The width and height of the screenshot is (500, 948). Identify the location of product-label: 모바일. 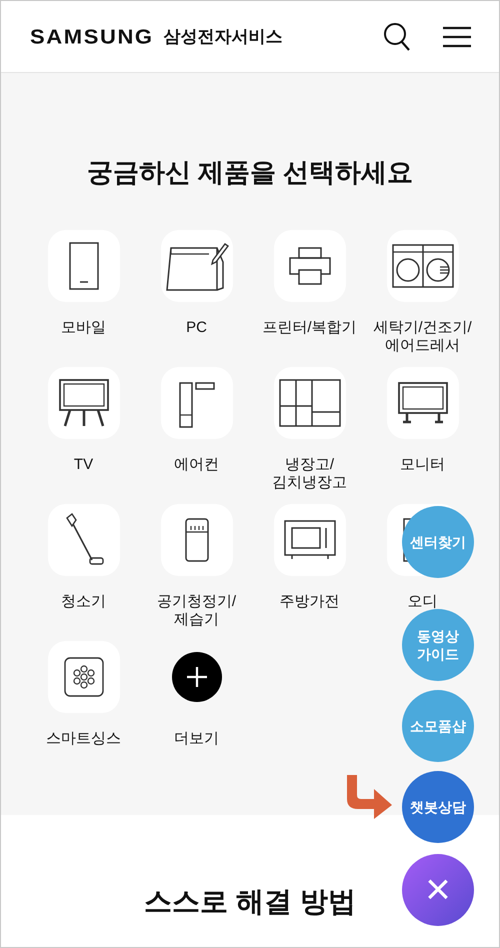
(83, 328).